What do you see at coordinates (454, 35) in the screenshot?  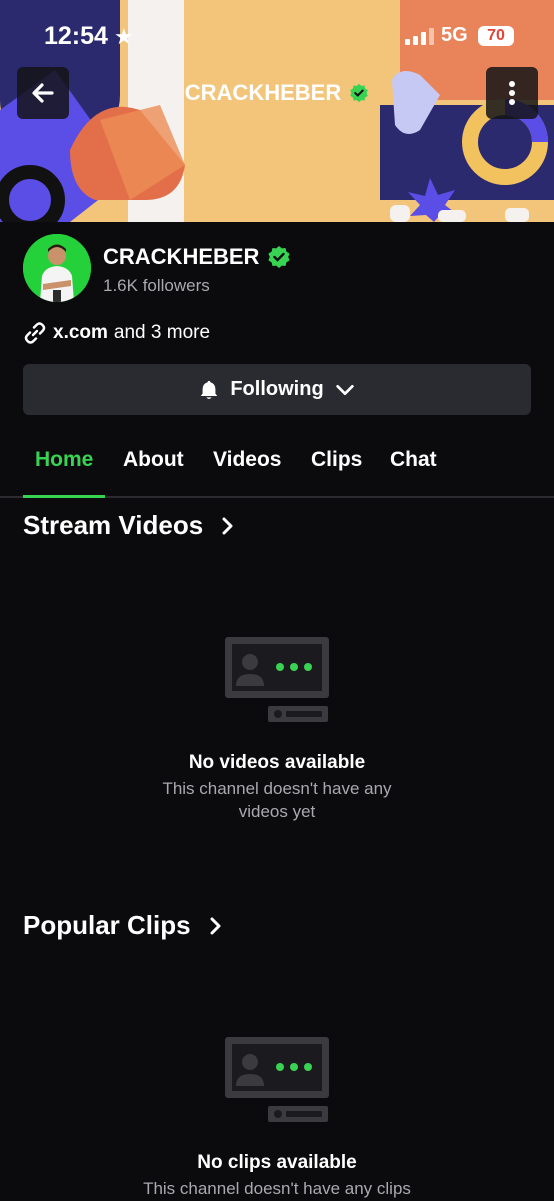 I see `network-type: 5G` at bounding box center [454, 35].